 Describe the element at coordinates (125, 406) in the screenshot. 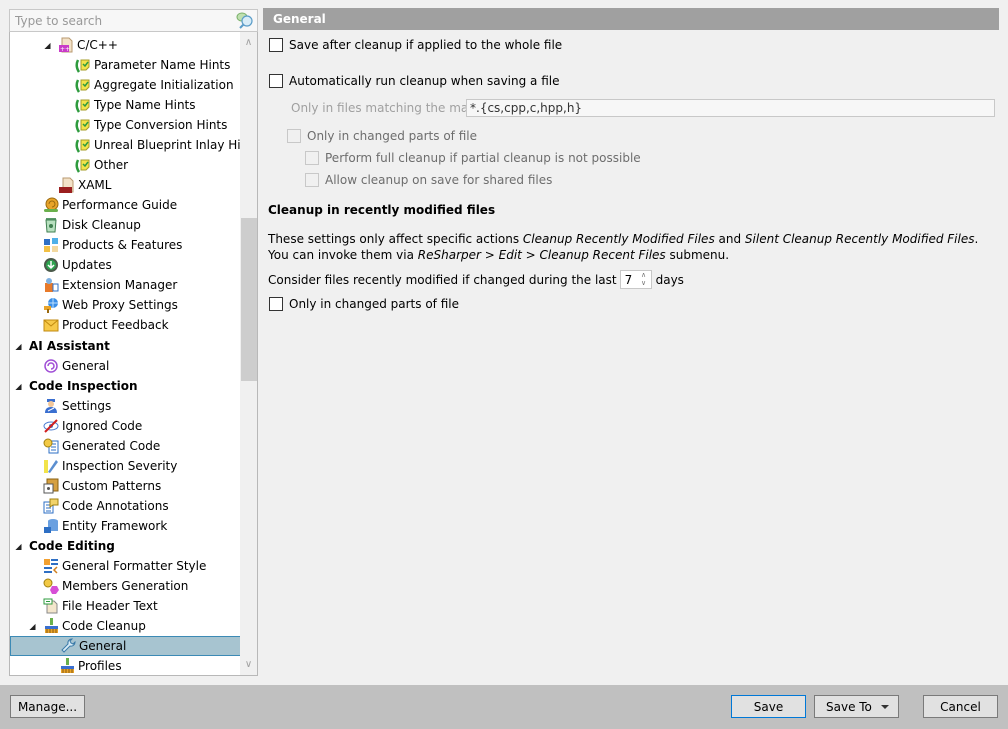

I see `tree-item: Settings` at that location.